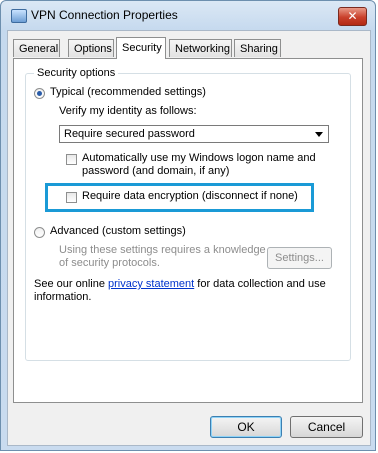  I want to click on tab-security: Security, so click(141, 48).